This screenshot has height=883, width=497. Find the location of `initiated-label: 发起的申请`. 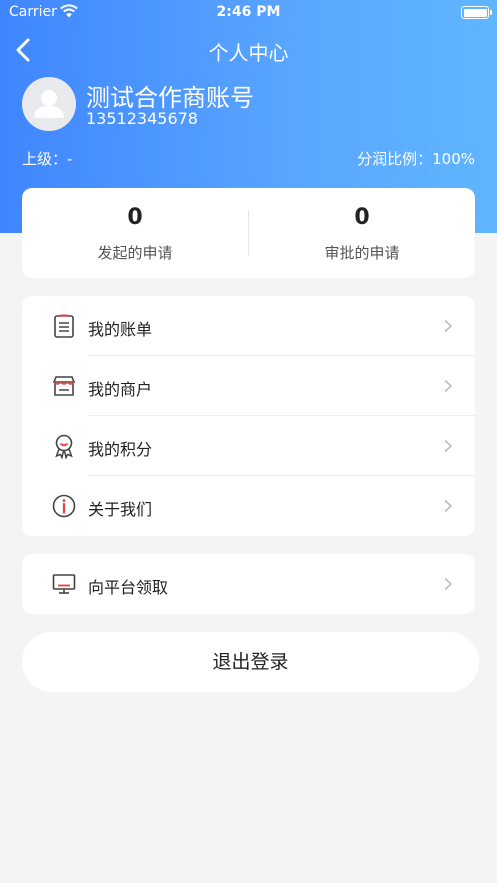

initiated-label: 发起的申请 is located at coordinates (135, 253).